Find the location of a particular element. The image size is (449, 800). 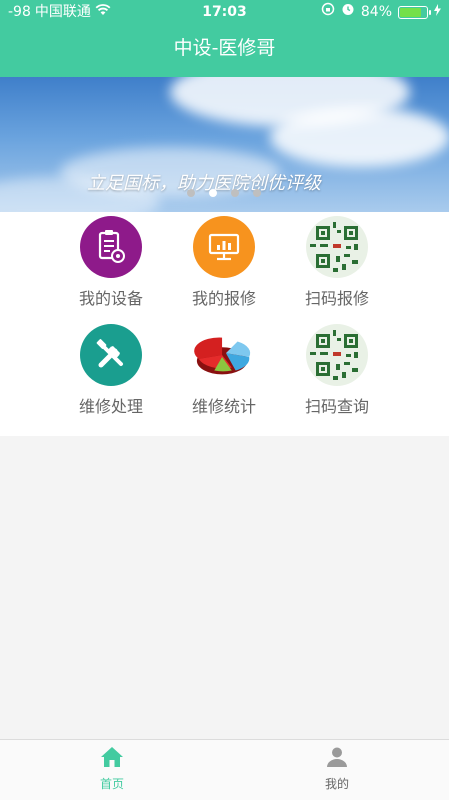

tab-home: 首页 is located at coordinates (112, 769).